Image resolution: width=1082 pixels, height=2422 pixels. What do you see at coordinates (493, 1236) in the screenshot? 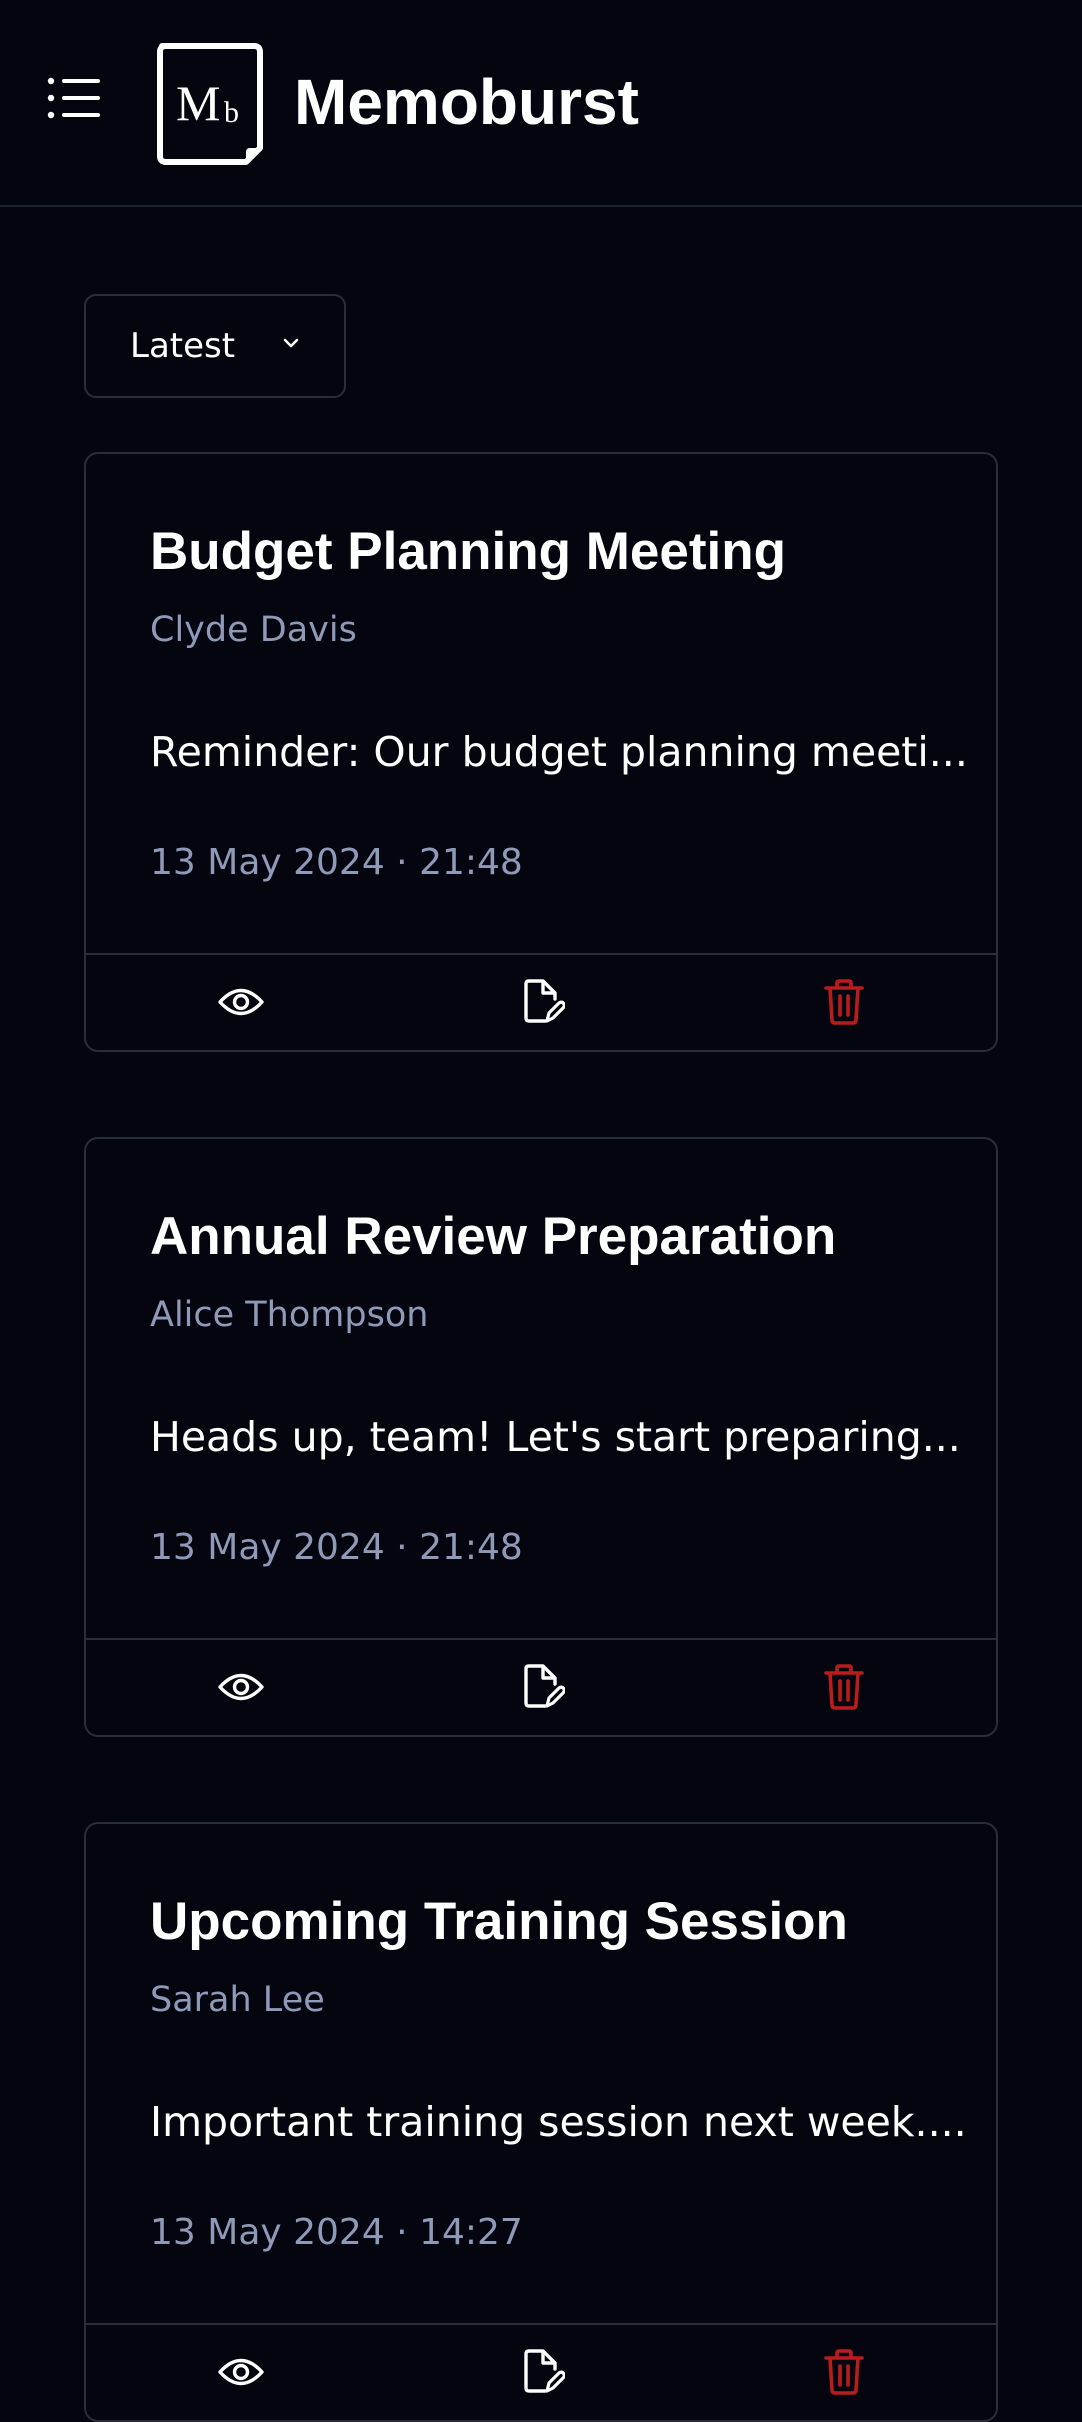
I see `memo-title: Annual Review Preparation` at bounding box center [493, 1236].